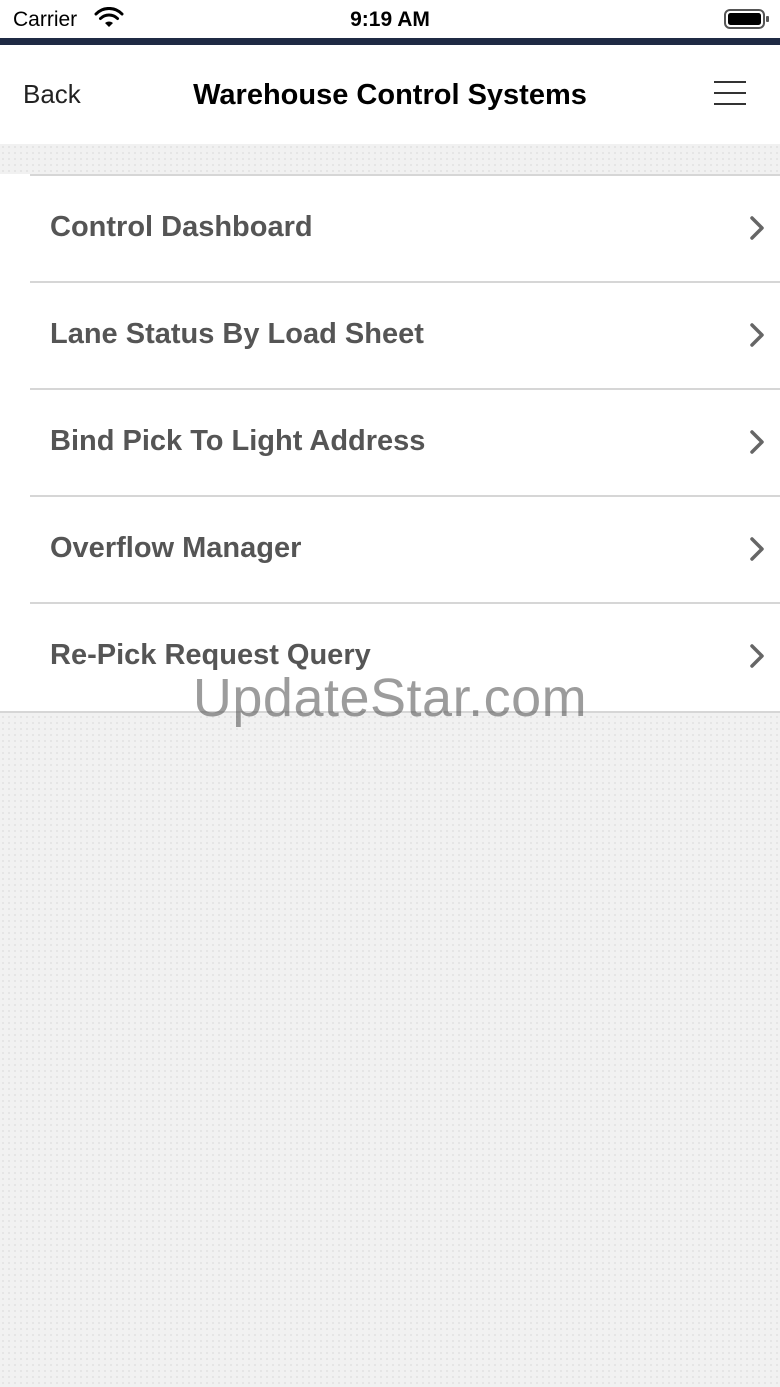 The width and height of the screenshot is (780, 1387). I want to click on battery-icon, so click(746, 19).